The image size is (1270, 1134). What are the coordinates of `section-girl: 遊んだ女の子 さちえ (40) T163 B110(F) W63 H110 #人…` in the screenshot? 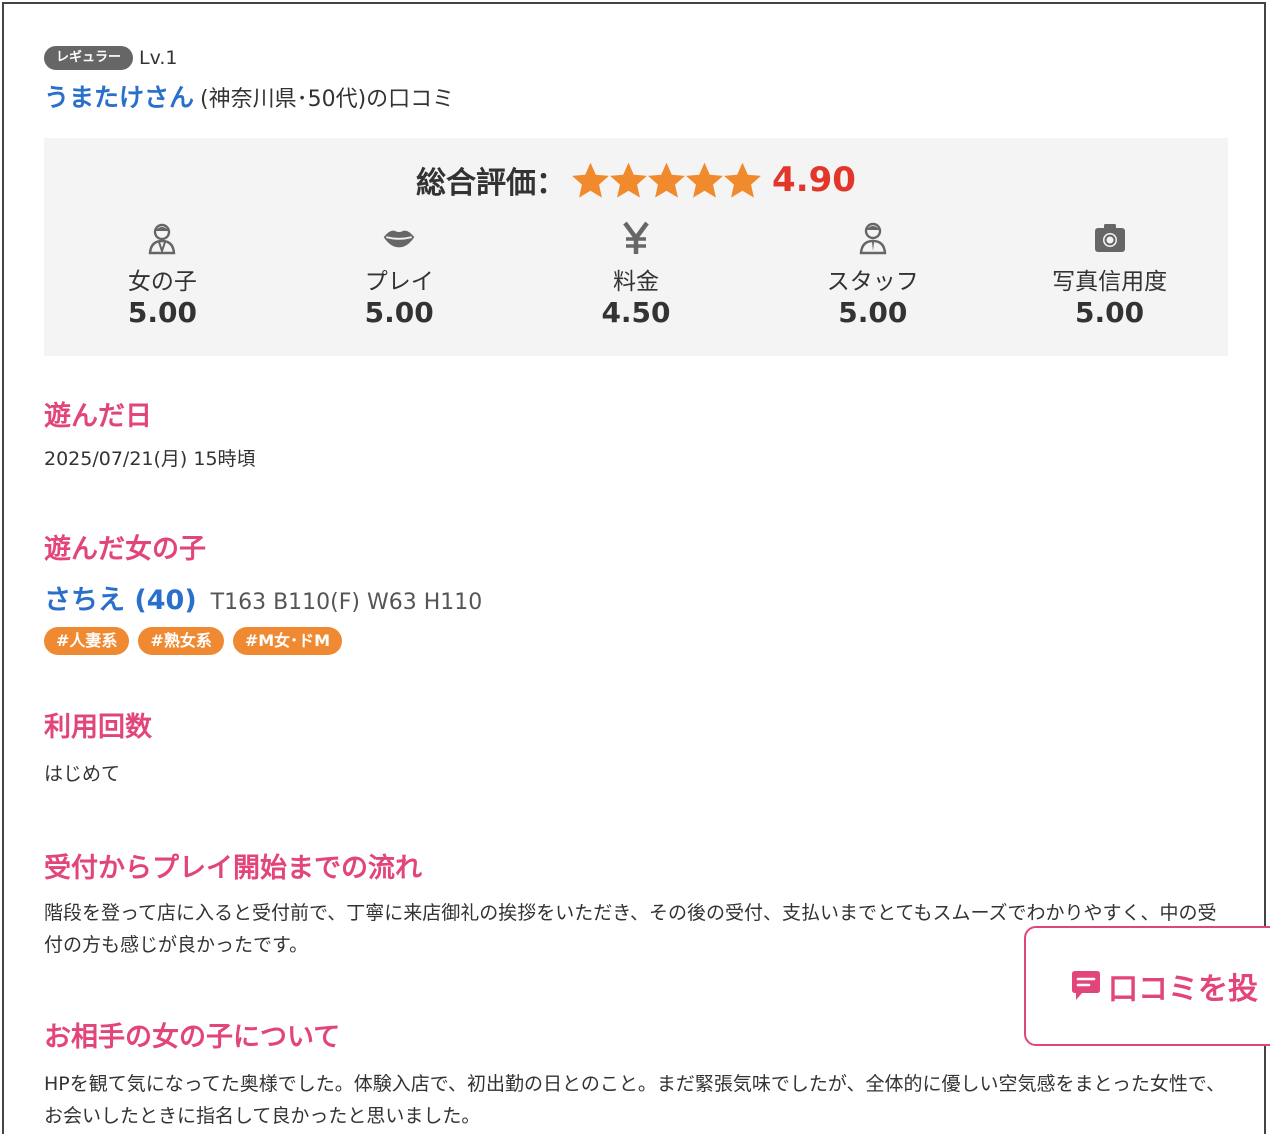 It's located at (636, 591).